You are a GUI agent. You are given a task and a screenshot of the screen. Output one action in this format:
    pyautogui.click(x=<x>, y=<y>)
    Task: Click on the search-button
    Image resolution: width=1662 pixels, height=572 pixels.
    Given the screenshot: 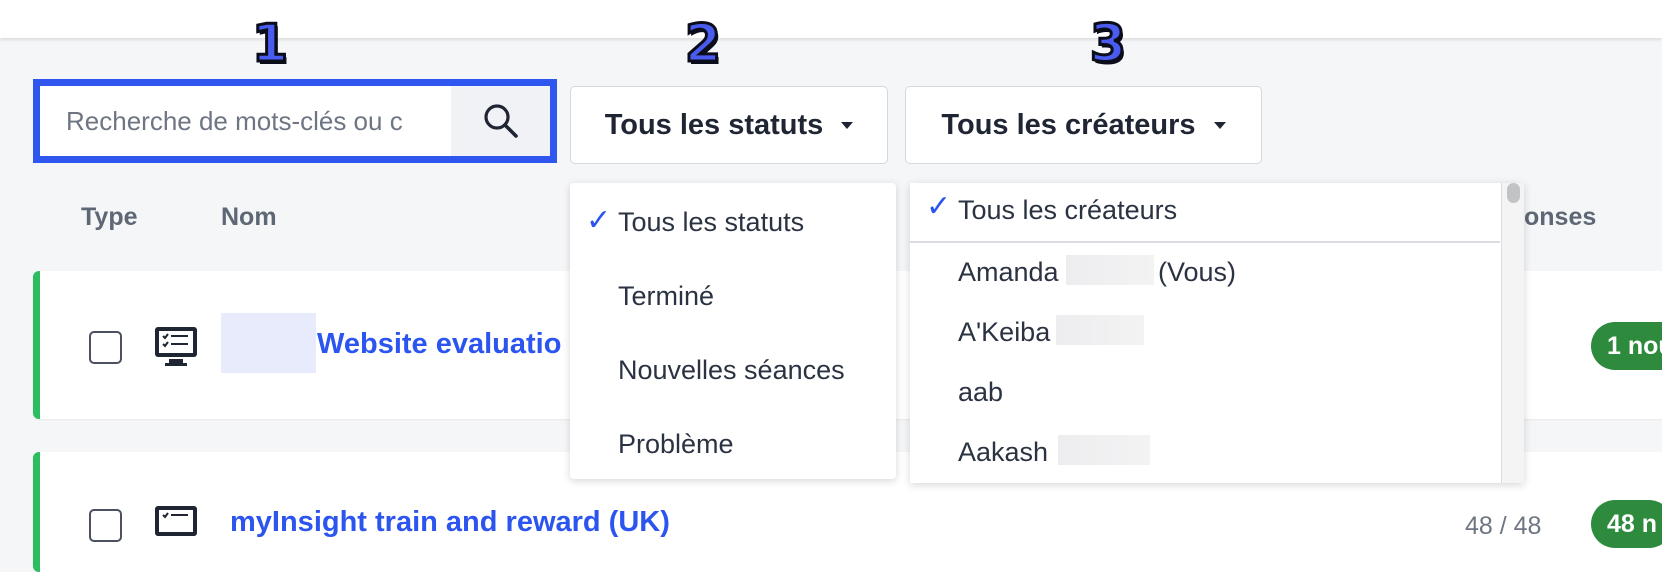 What is the action you would take?
    pyautogui.click(x=500, y=121)
    